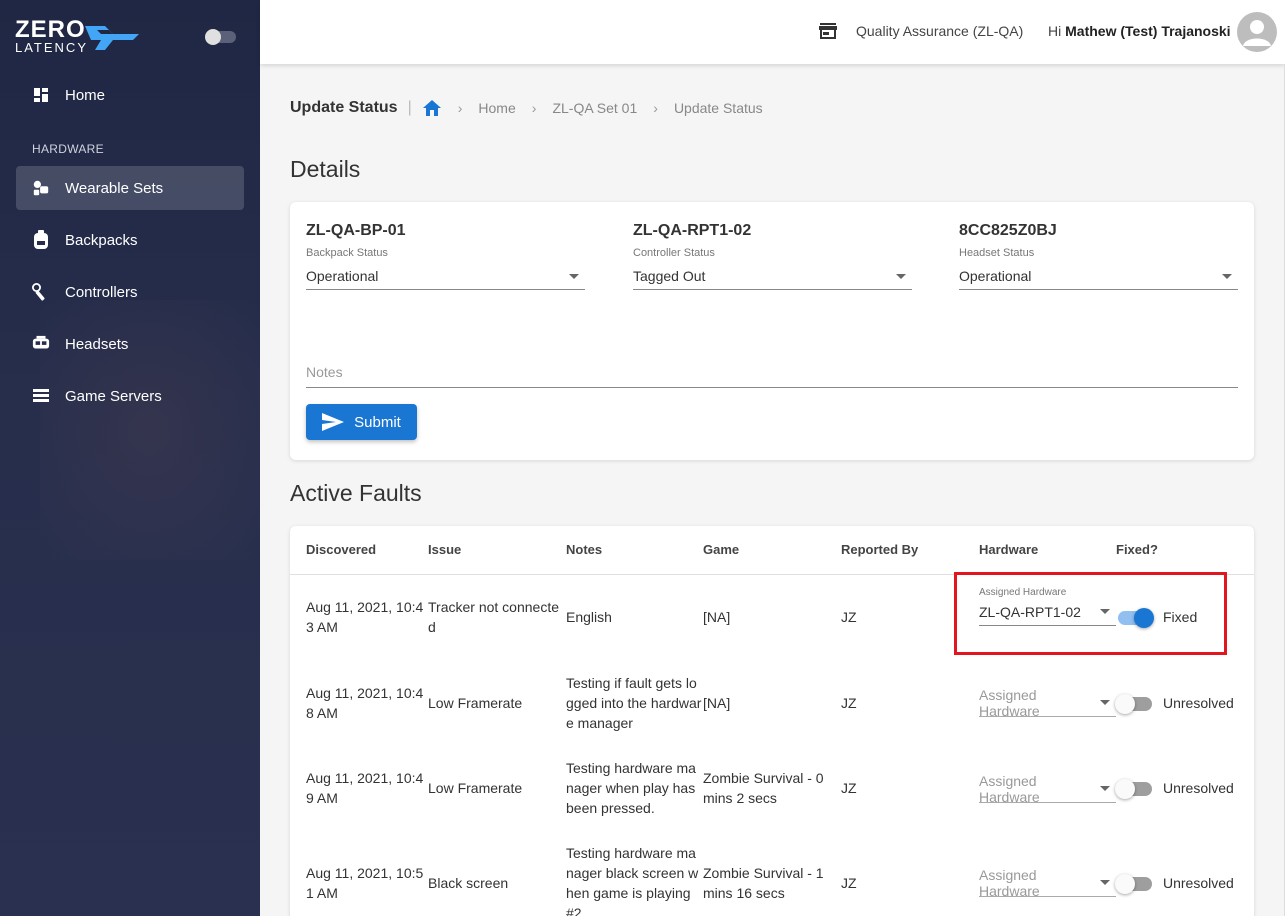 This screenshot has height=916, width=1285. I want to click on send-icon, so click(333, 422).